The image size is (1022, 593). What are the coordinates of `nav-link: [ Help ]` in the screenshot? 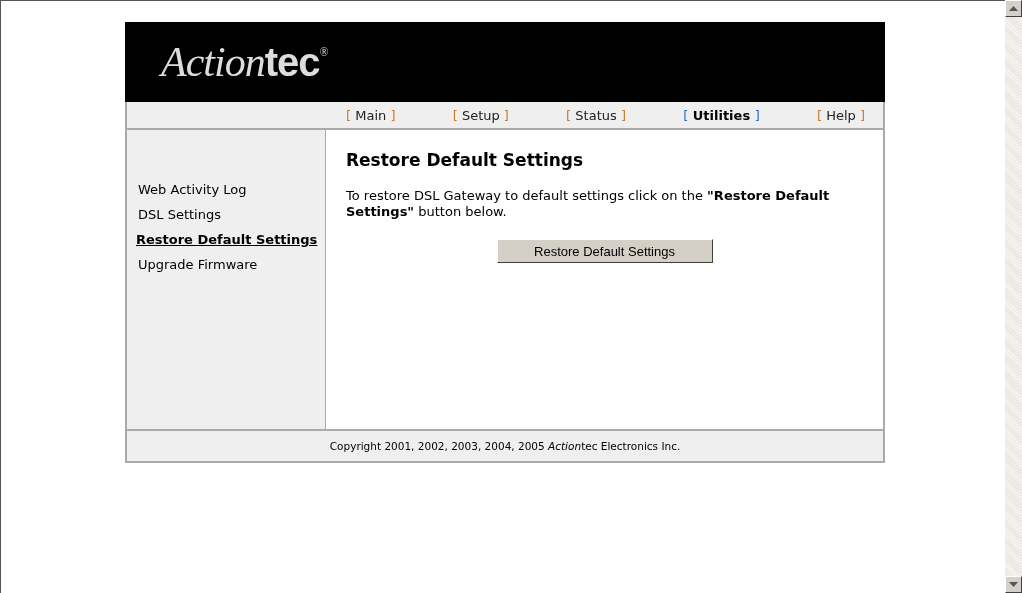 It's located at (840, 115).